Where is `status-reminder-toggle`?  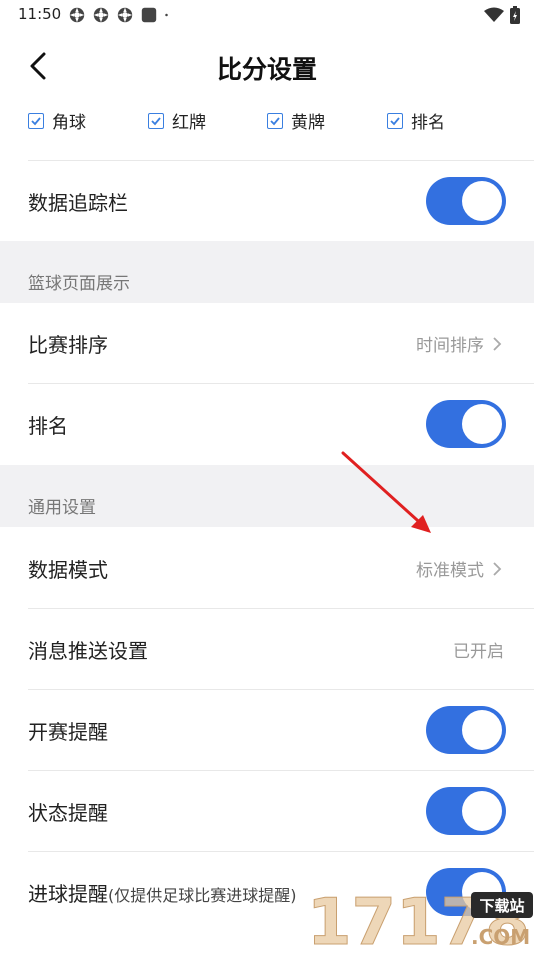 status-reminder-toggle is located at coordinates (466, 811).